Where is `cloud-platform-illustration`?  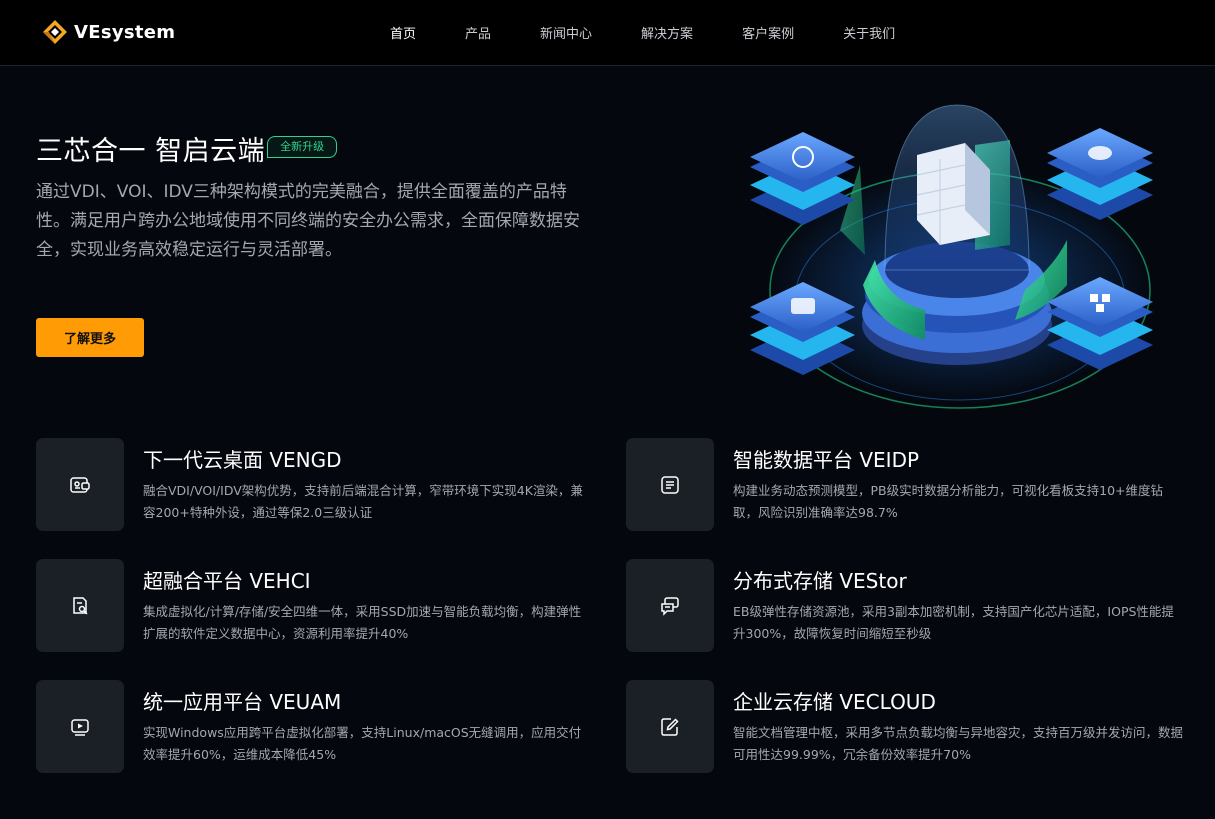 cloud-platform-illustration is located at coordinates (952, 256).